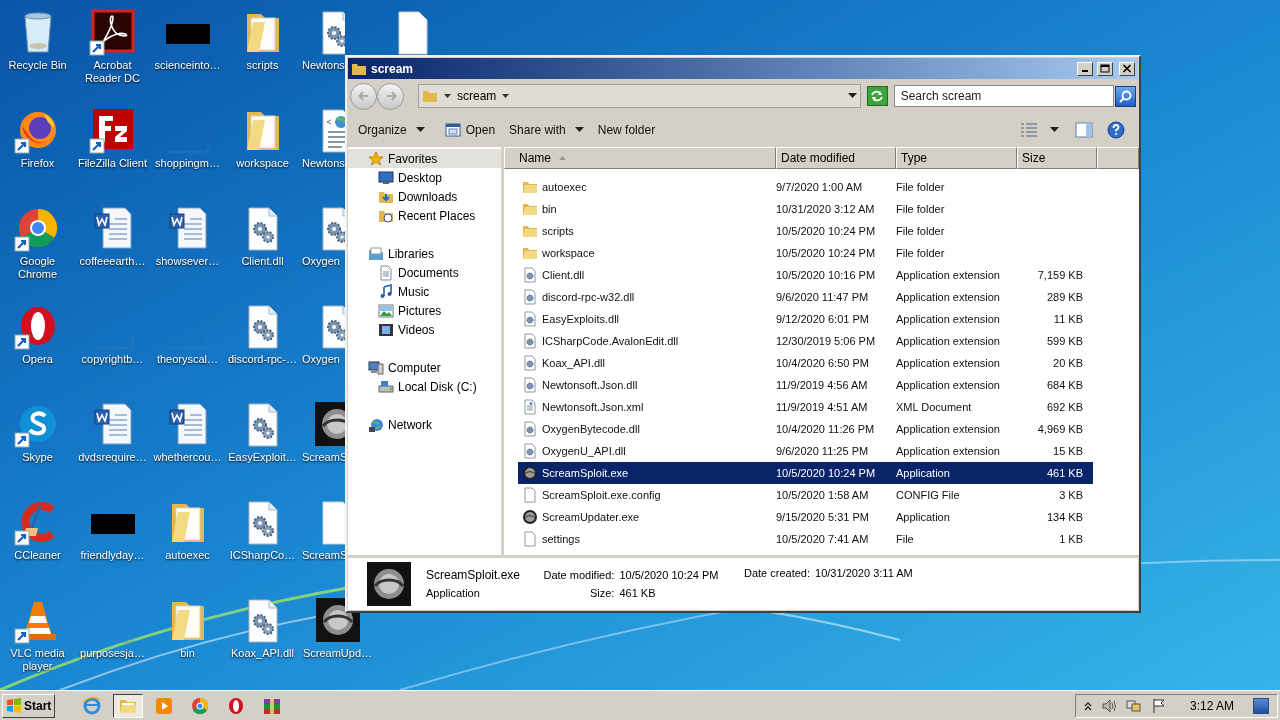 The height and width of the screenshot is (720, 1280). I want to click on help-icon, so click(1116, 130).